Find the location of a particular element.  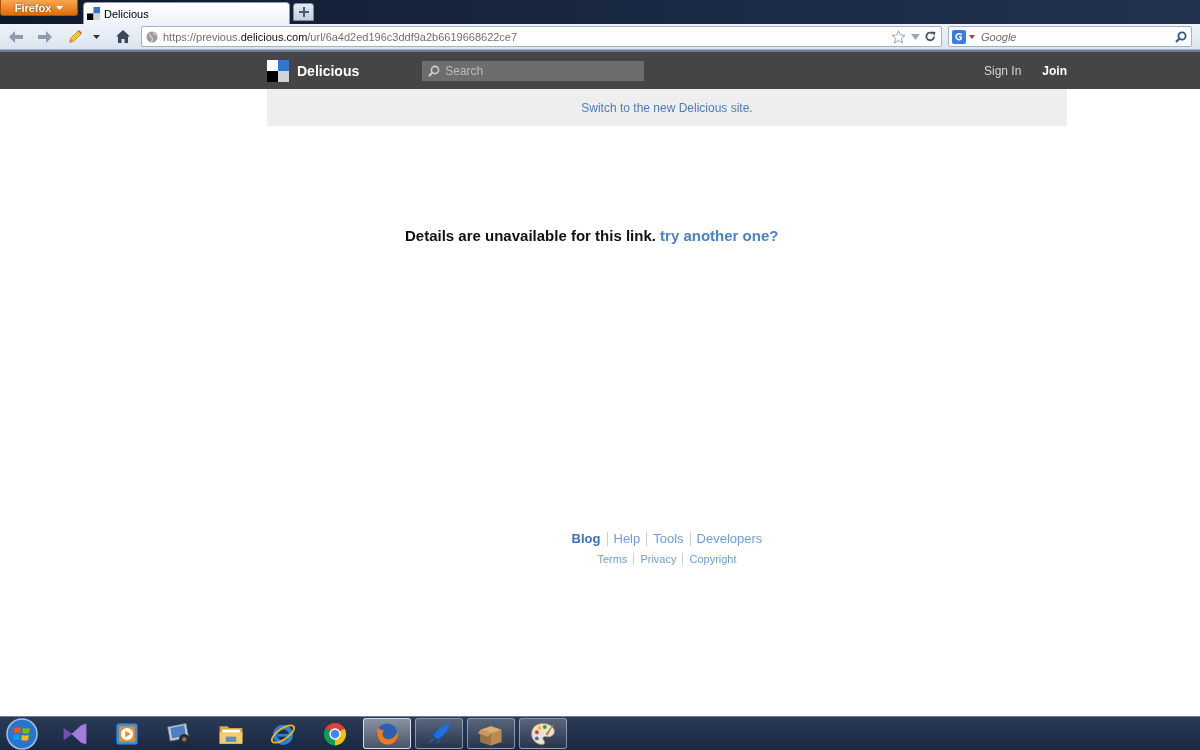

search-engine-icon is located at coordinates (959, 36).